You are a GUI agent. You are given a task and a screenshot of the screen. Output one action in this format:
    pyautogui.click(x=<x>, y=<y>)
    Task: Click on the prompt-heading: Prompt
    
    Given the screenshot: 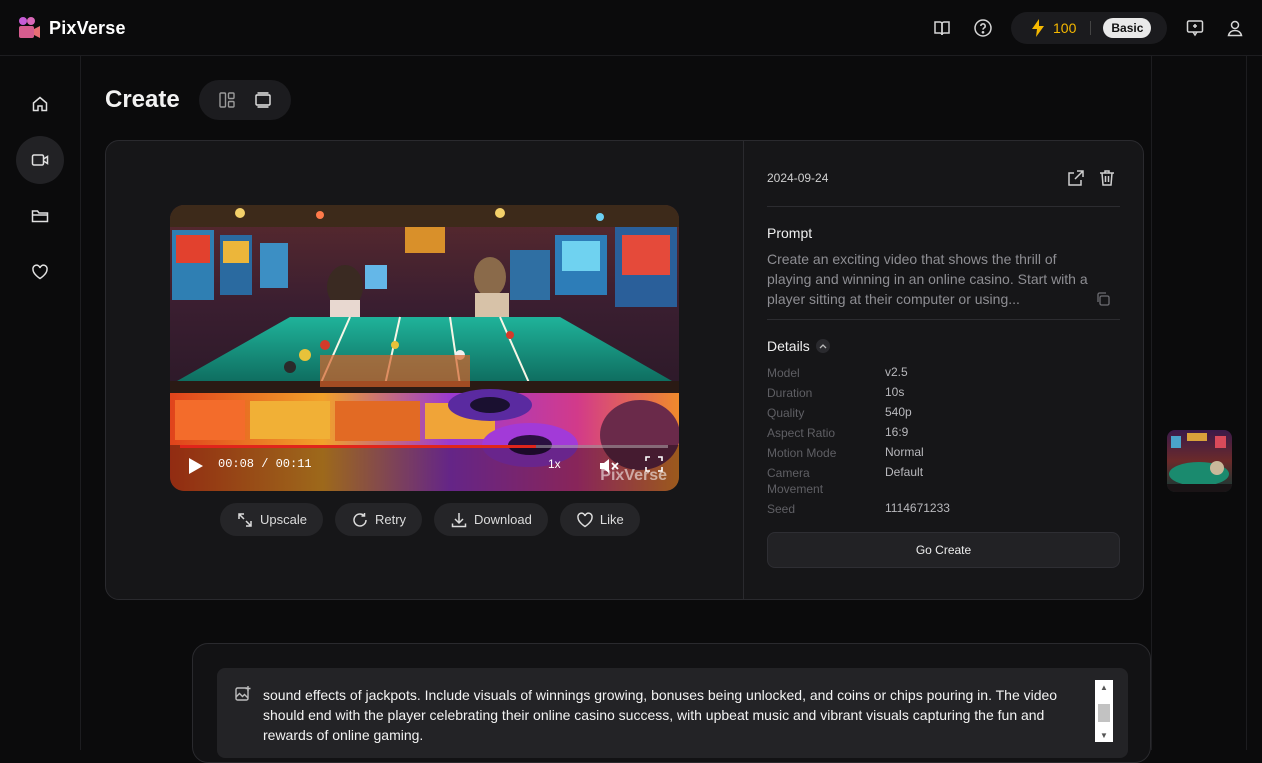 What is the action you would take?
    pyautogui.click(x=790, y=233)
    